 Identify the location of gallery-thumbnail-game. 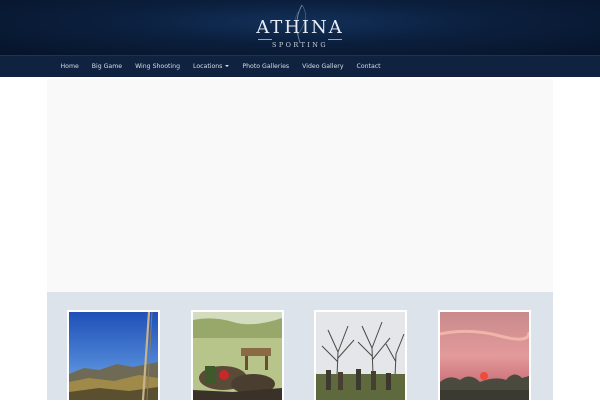
(237, 356).